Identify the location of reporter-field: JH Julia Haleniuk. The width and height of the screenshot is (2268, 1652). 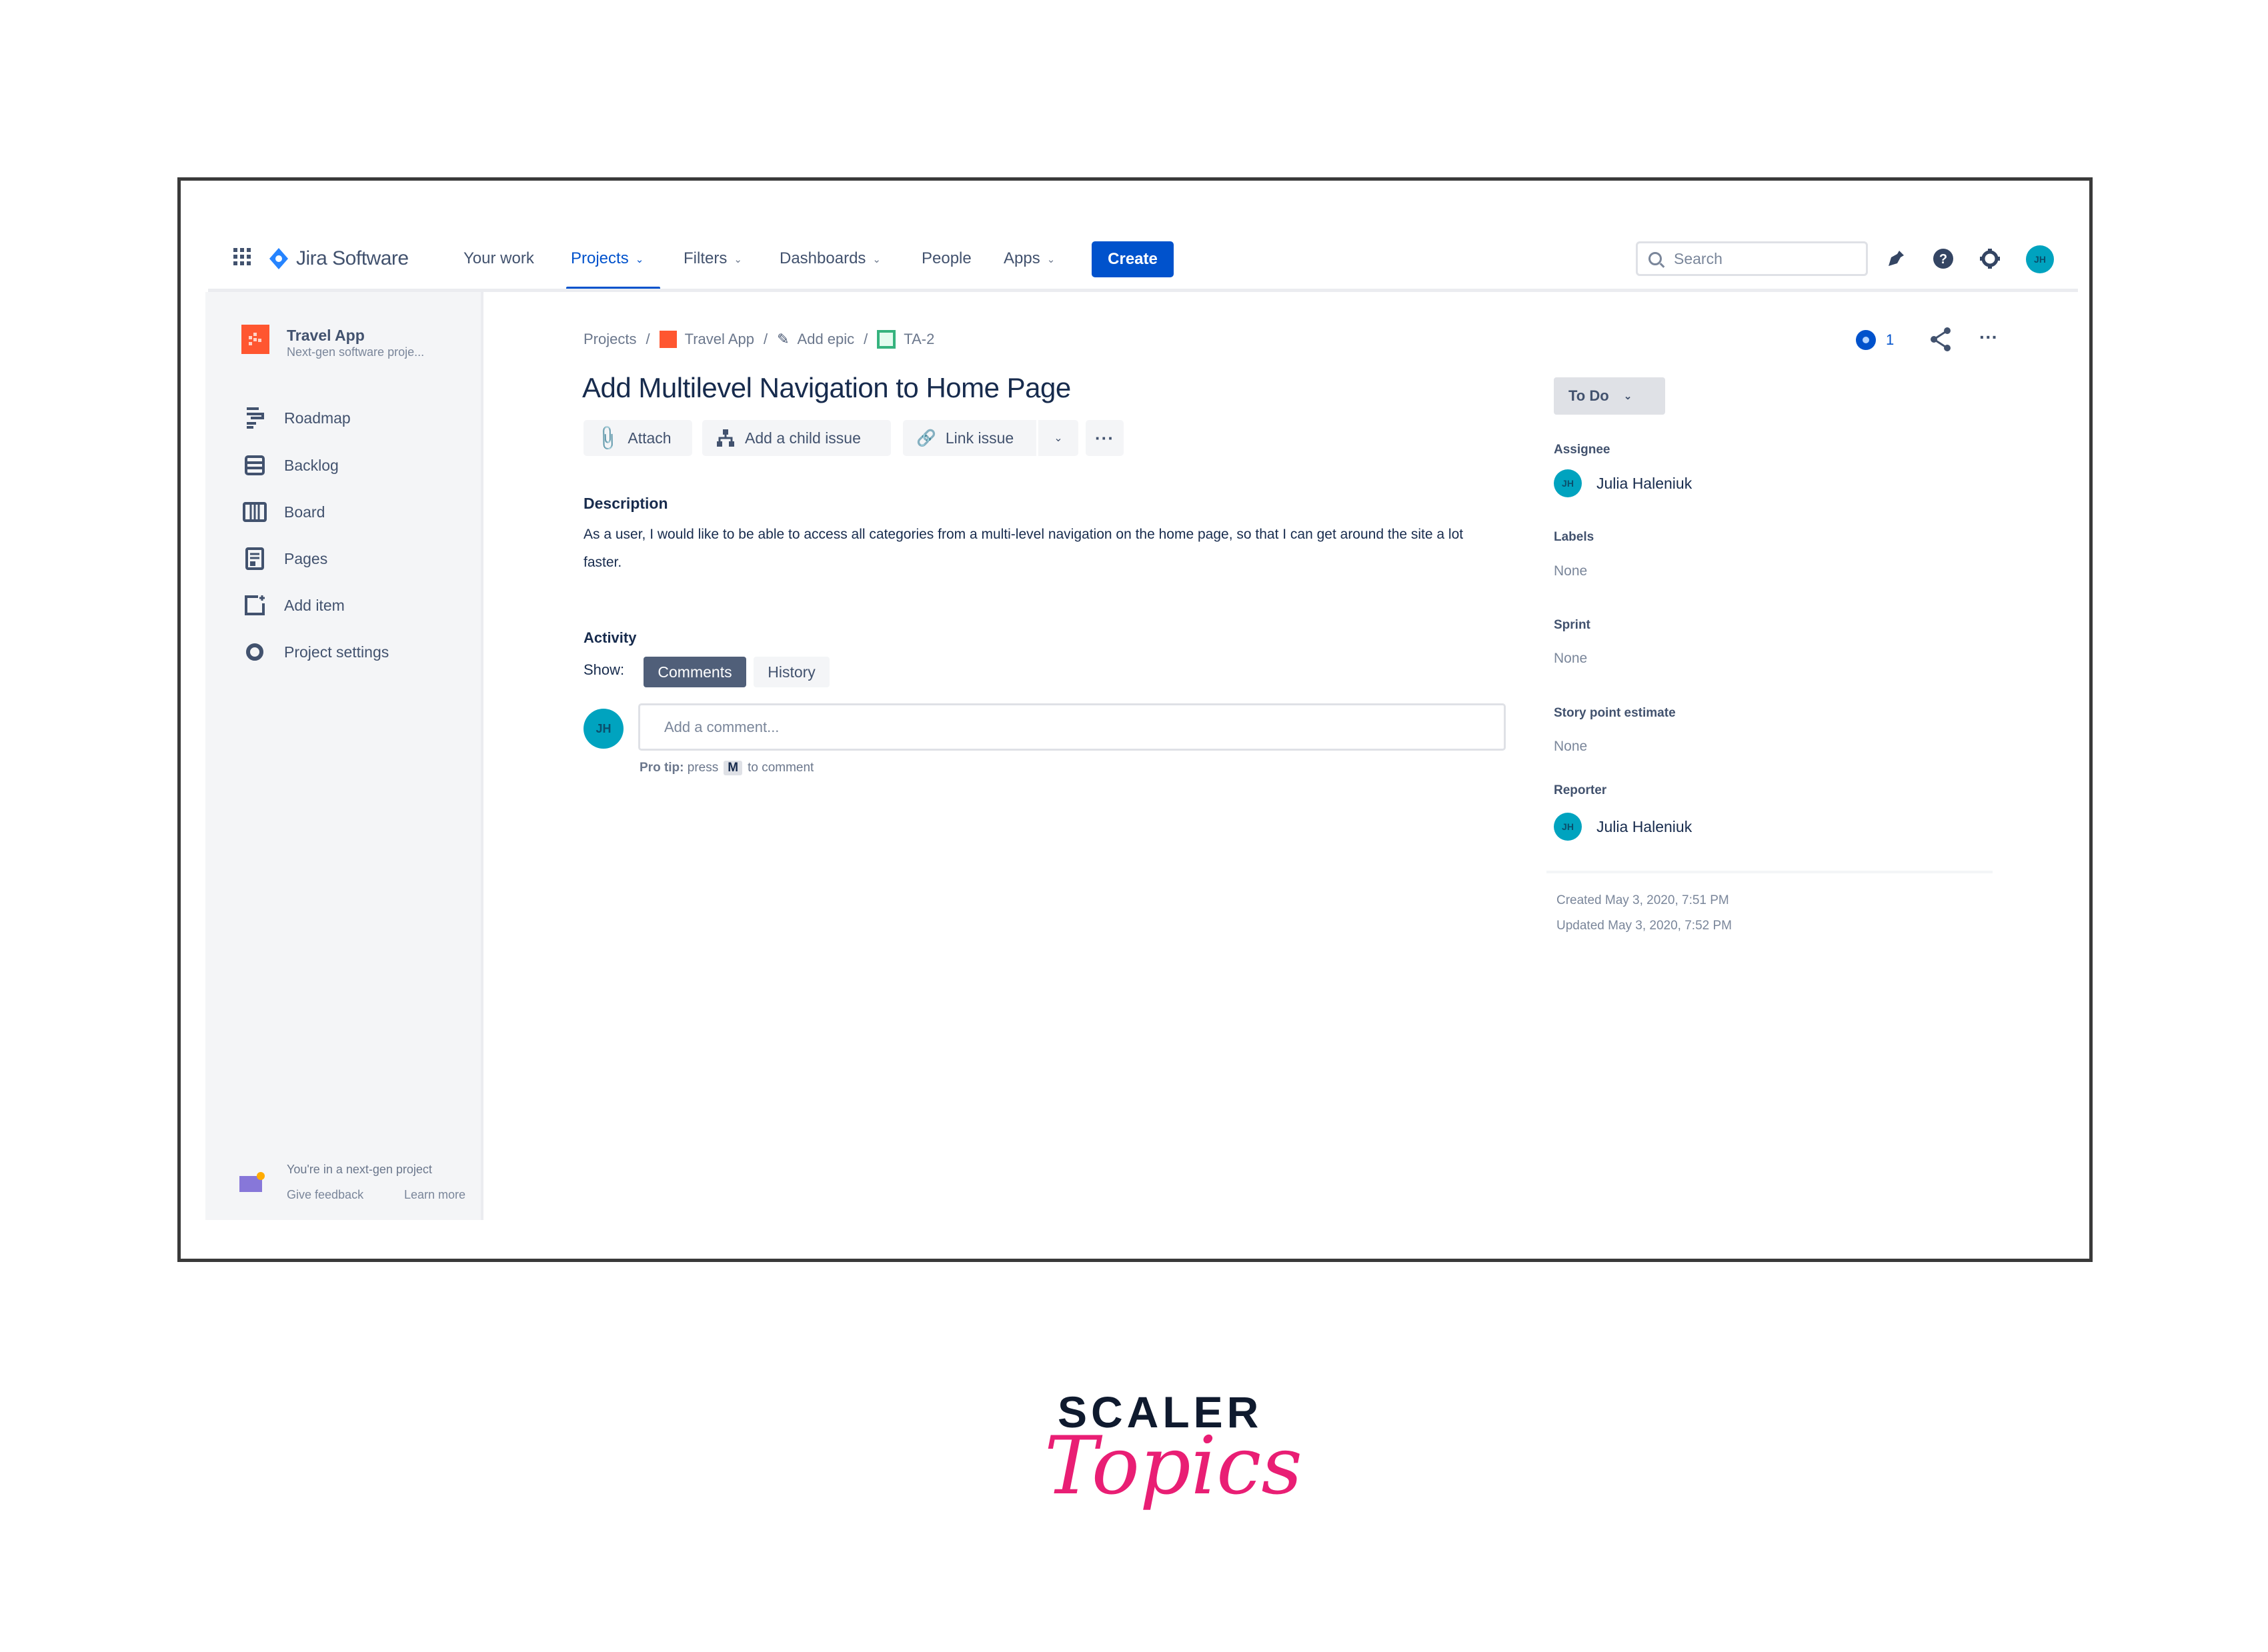
(1623, 826).